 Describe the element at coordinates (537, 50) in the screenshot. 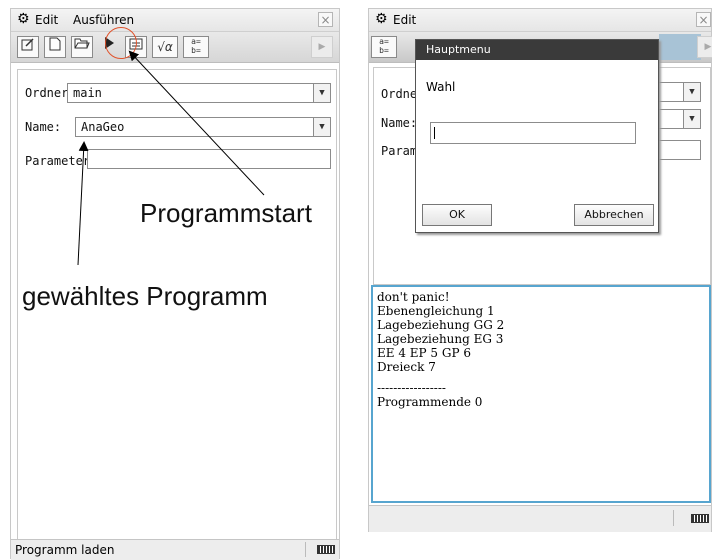

I see `dialog-title: Hauptmenu` at that location.